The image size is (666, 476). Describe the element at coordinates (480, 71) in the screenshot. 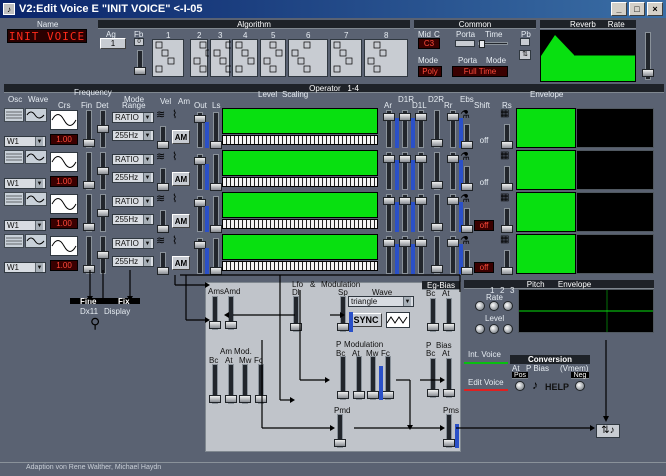

I see `porta-mode-display: Full Time` at that location.